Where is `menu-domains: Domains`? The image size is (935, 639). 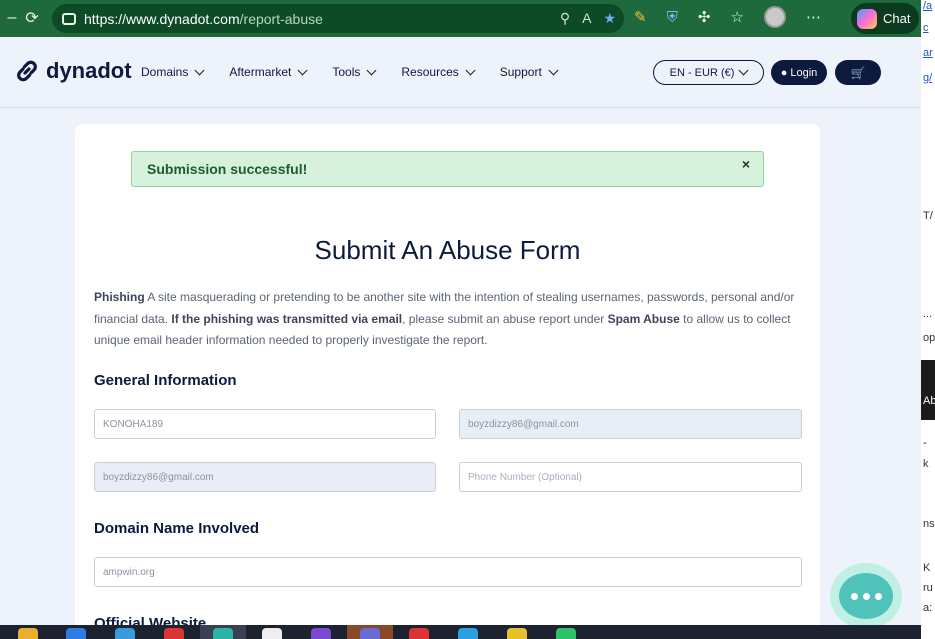 menu-domains: Domains is located at coordinates (173, 72).